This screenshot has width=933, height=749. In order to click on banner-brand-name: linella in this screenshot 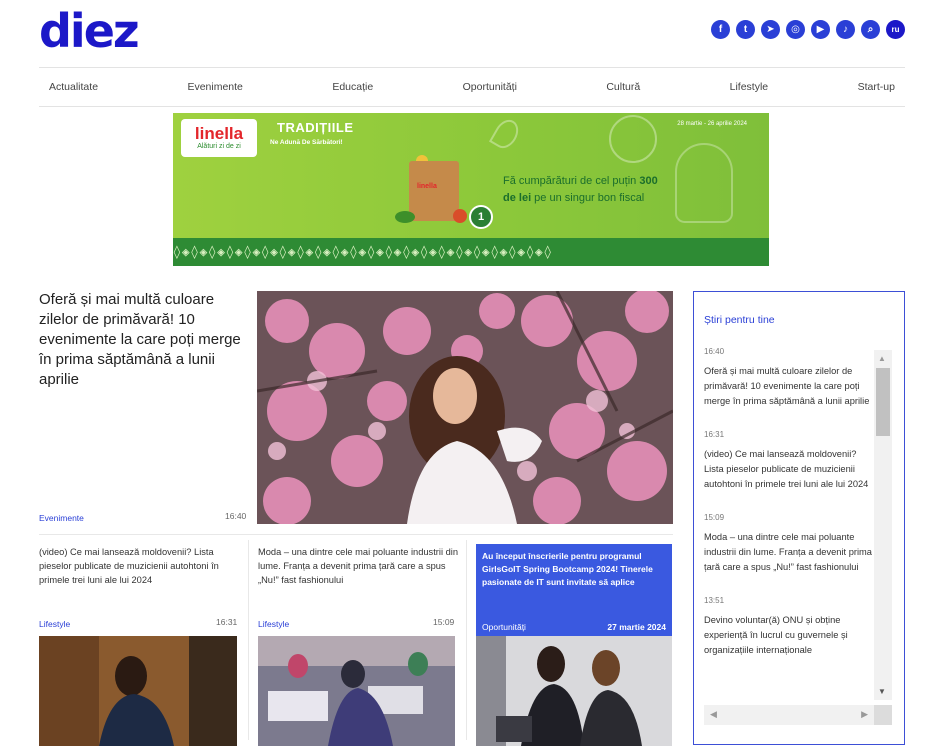, I will do `click(219, 133)`.